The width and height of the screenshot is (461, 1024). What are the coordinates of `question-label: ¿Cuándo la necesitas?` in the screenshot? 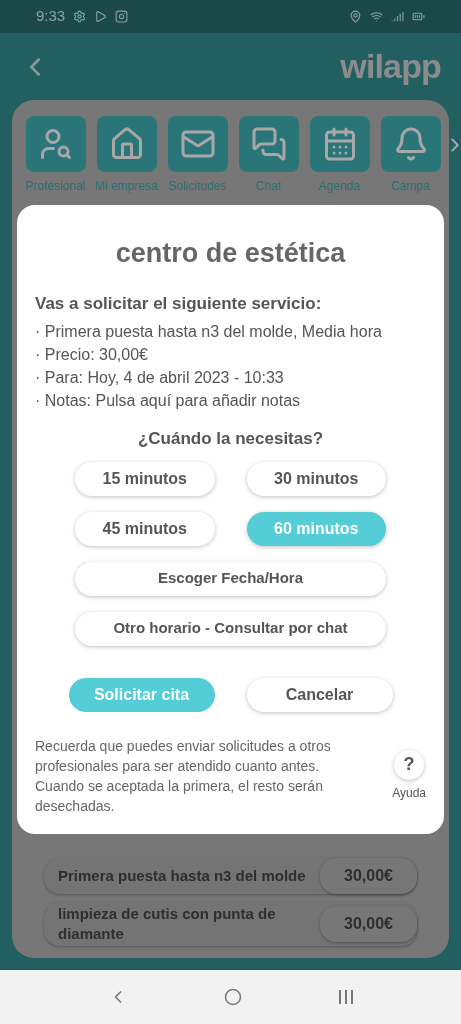 It's located at (230, 439).